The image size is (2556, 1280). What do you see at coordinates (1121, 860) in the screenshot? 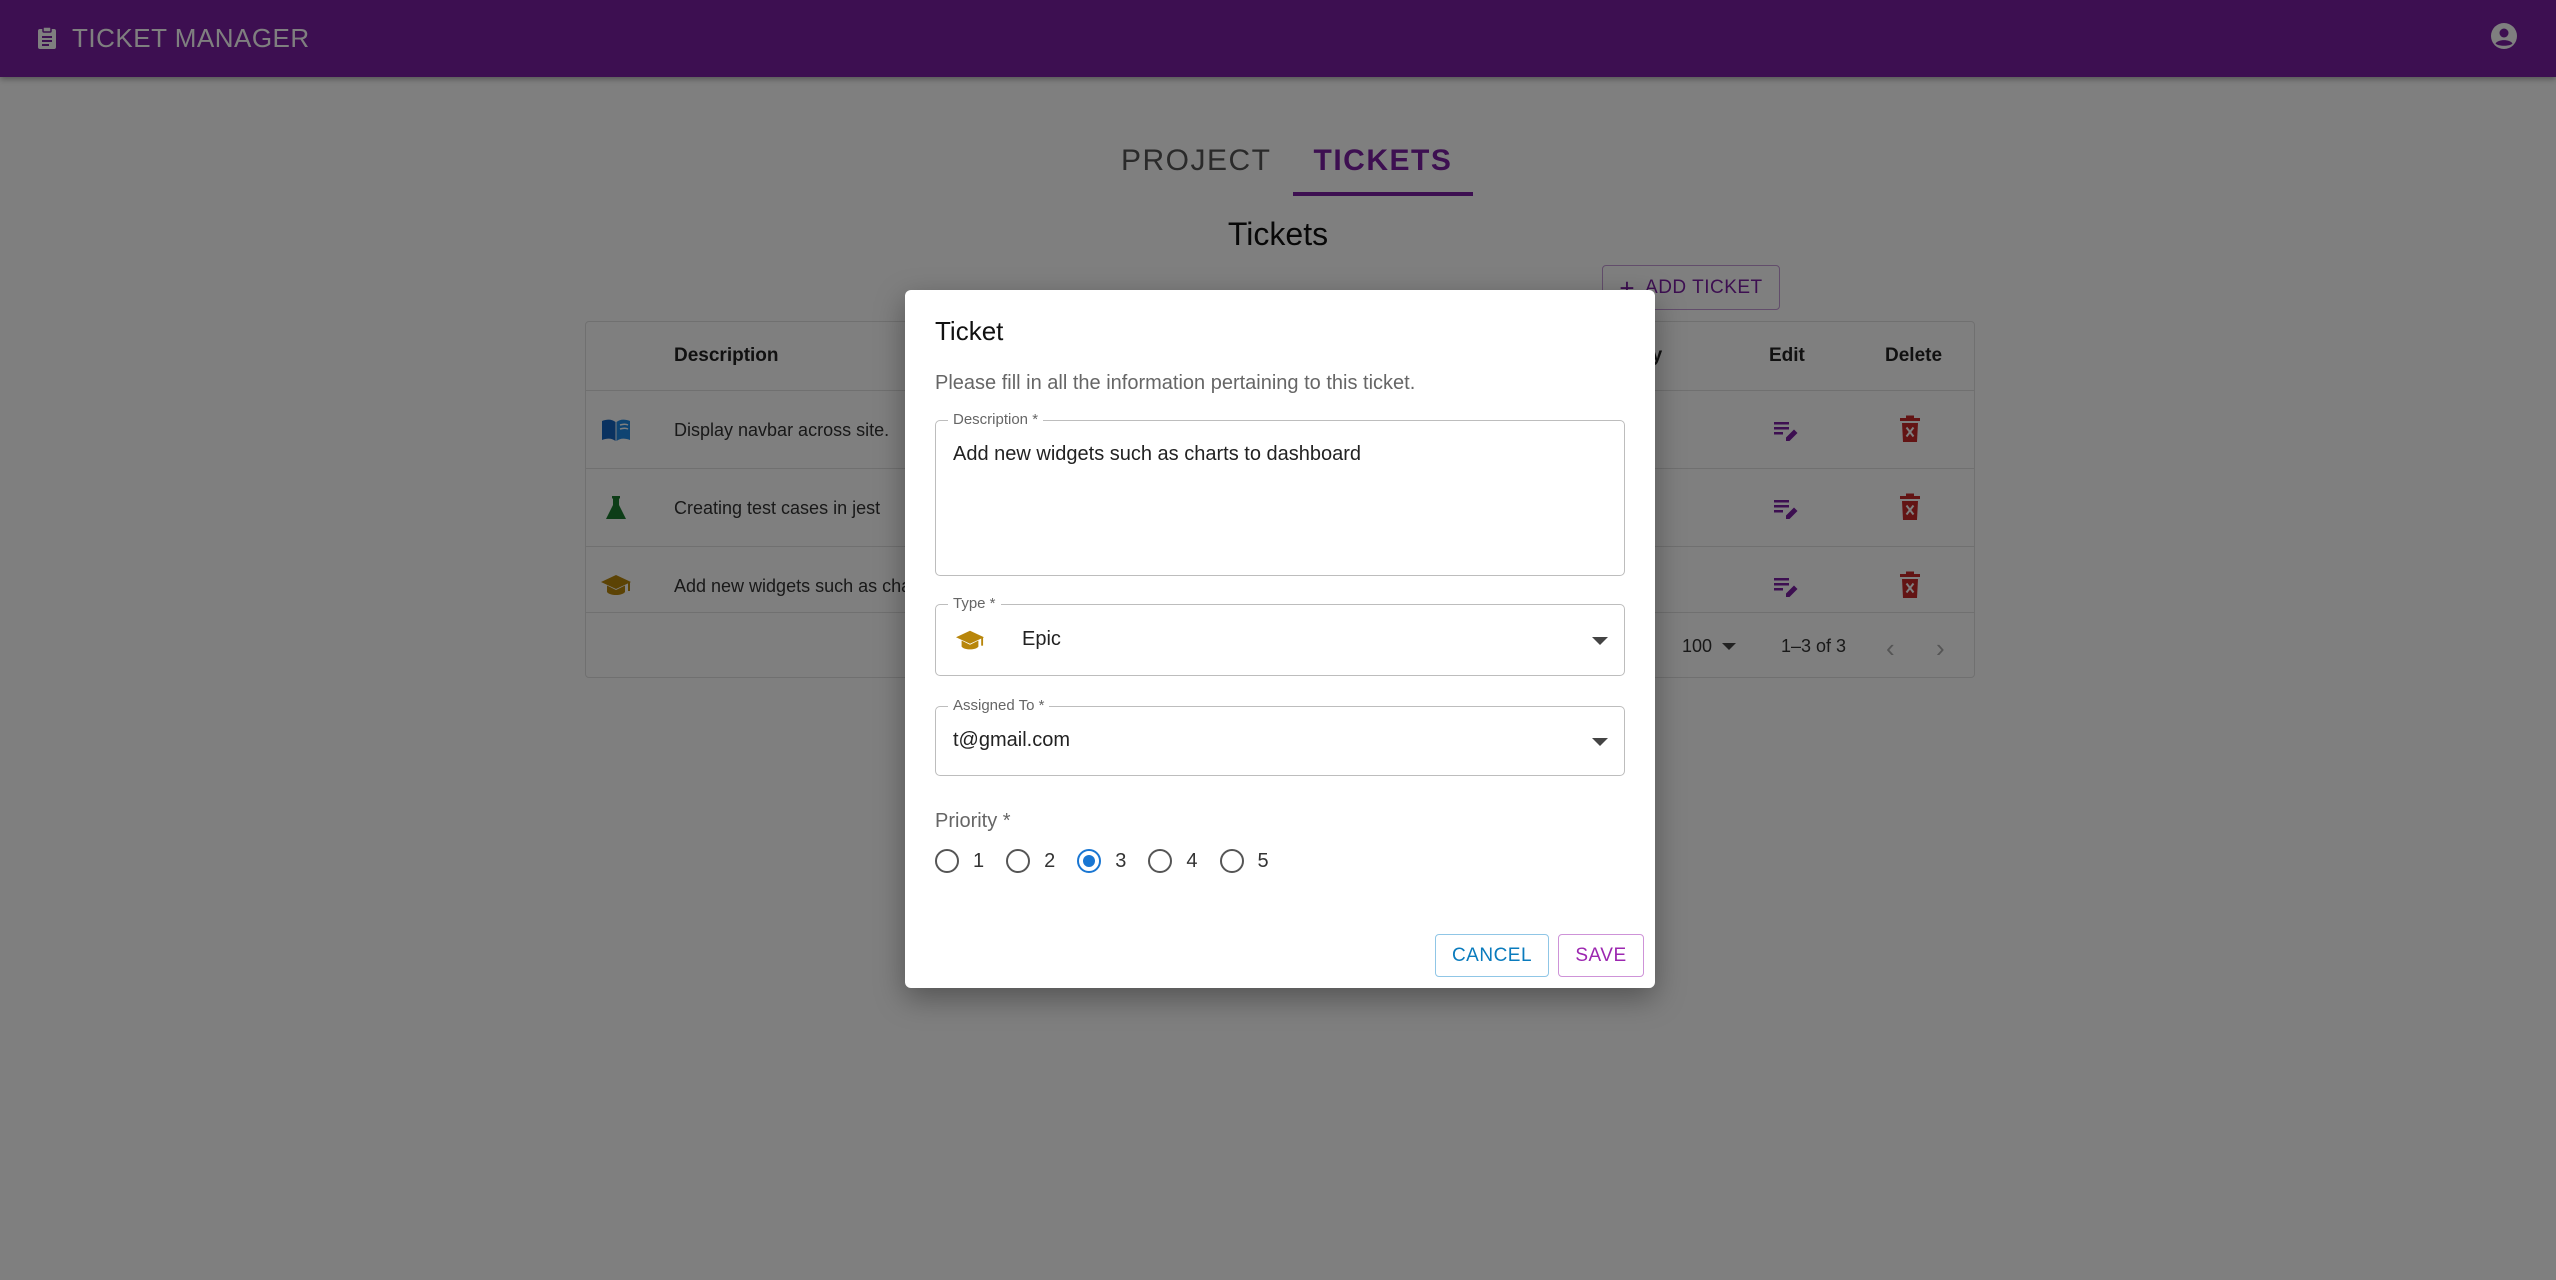
I see `priority-radio-label: 3` at bounding box center [1121, 860].